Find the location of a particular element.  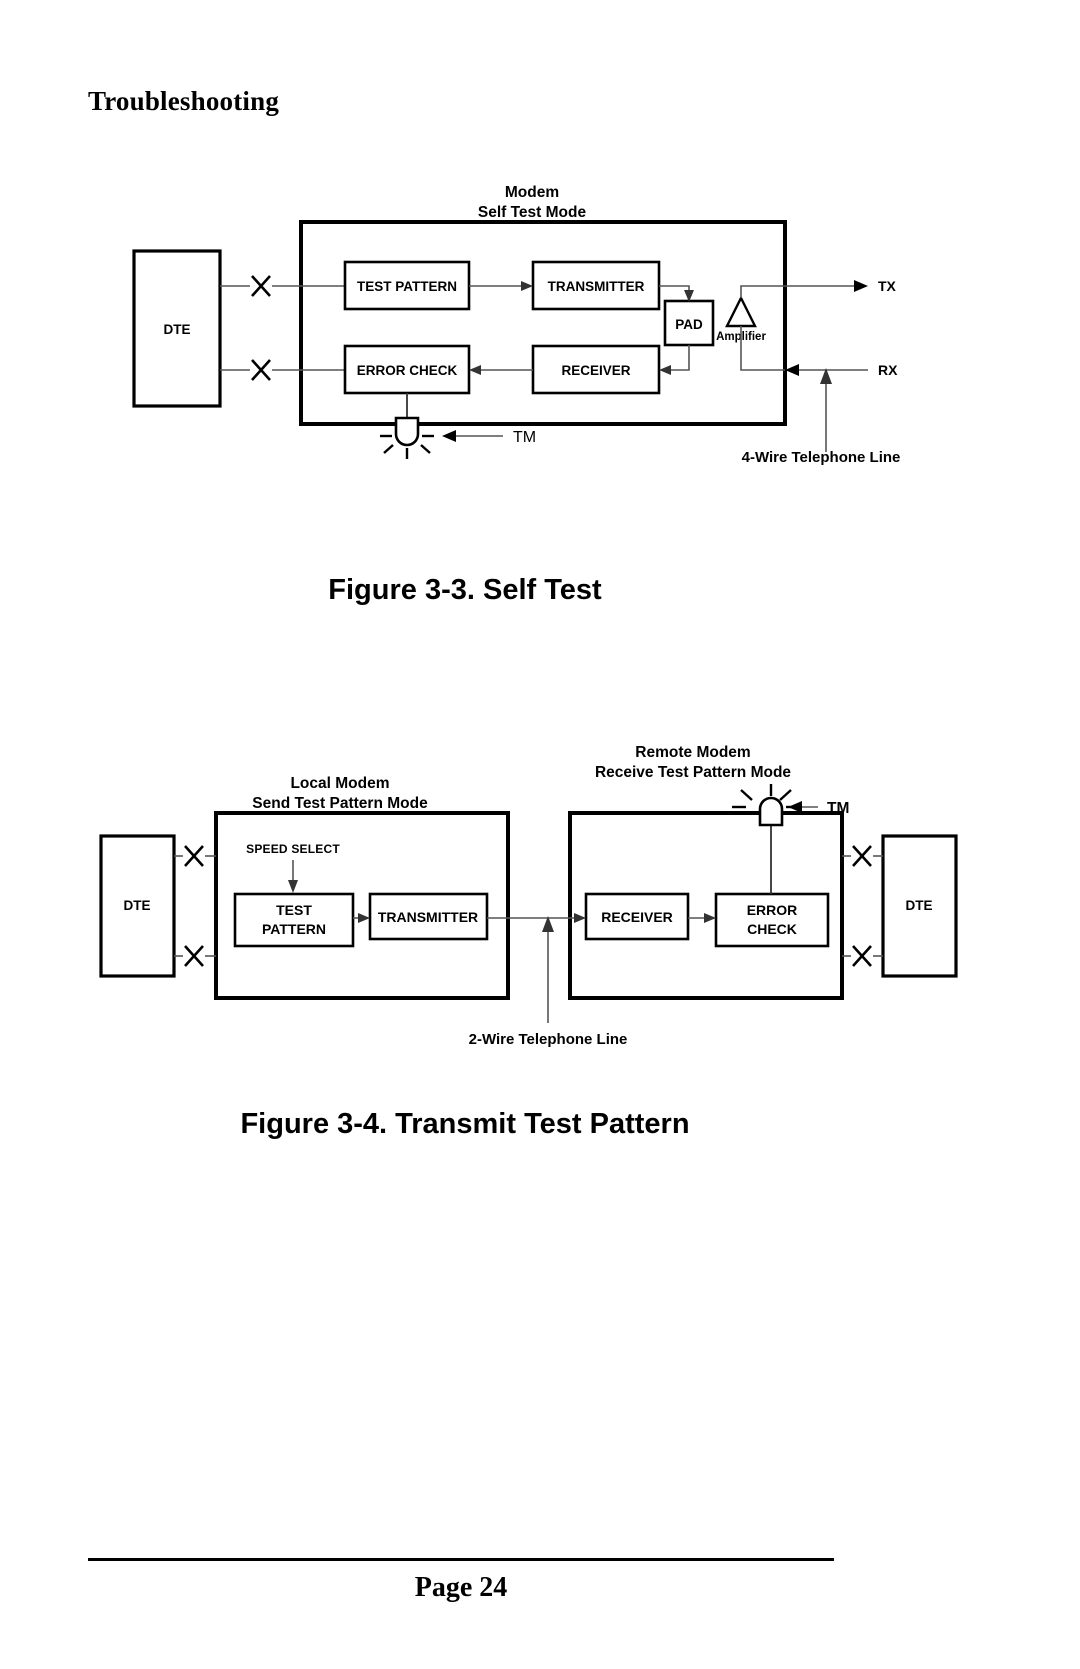

block-test-pattern-label: TEST PATTERN is located at coordinates (407, 286).